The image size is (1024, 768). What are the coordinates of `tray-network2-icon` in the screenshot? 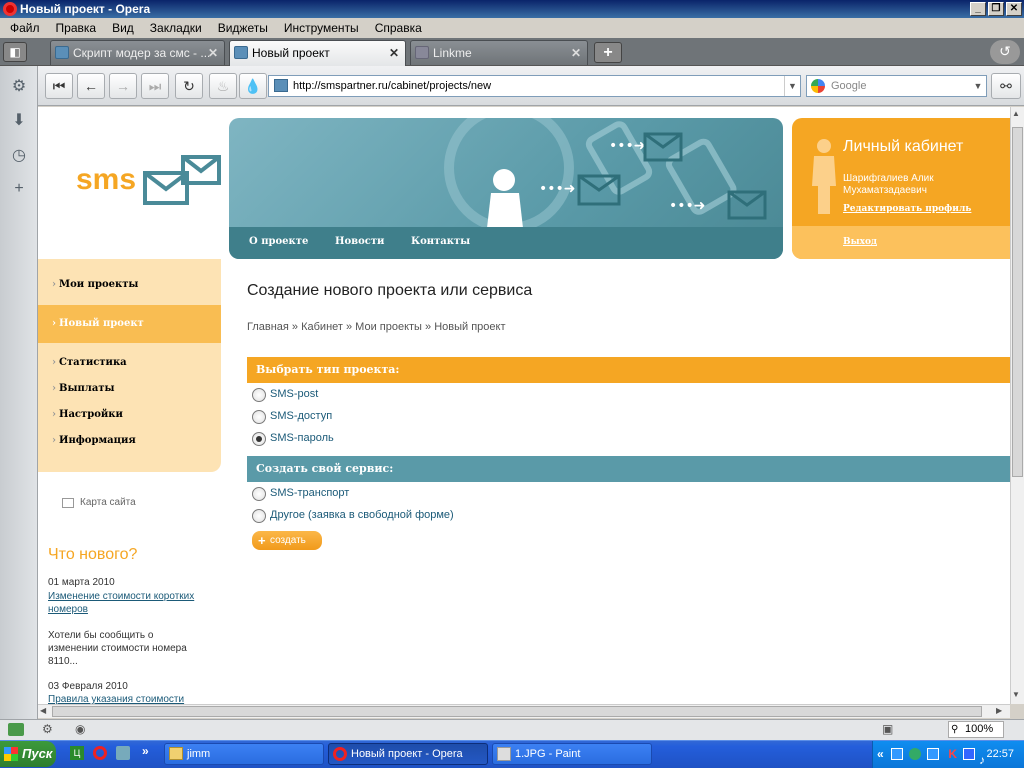 It's located at (933, 754).